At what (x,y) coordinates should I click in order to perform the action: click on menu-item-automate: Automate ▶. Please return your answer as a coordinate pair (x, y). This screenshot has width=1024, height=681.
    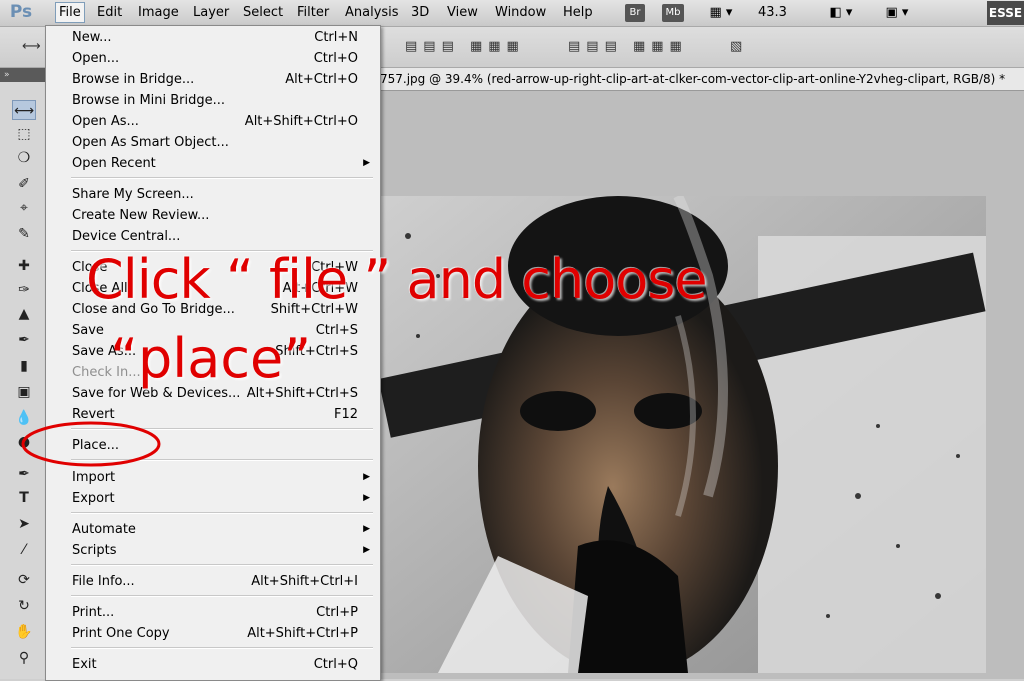
    Looking at the image, I should click on (223, 529).